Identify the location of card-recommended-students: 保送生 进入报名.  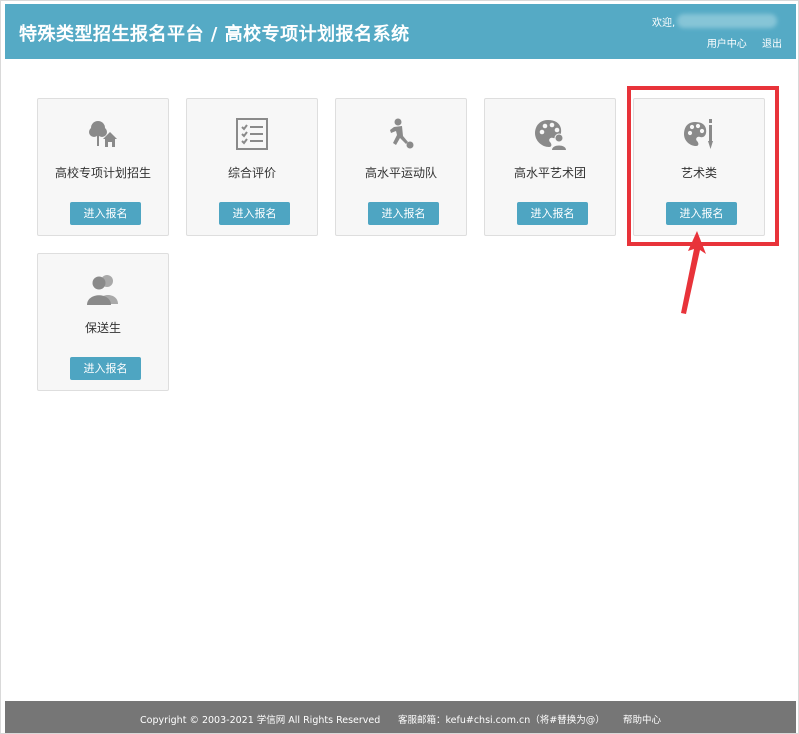
(103, 322).